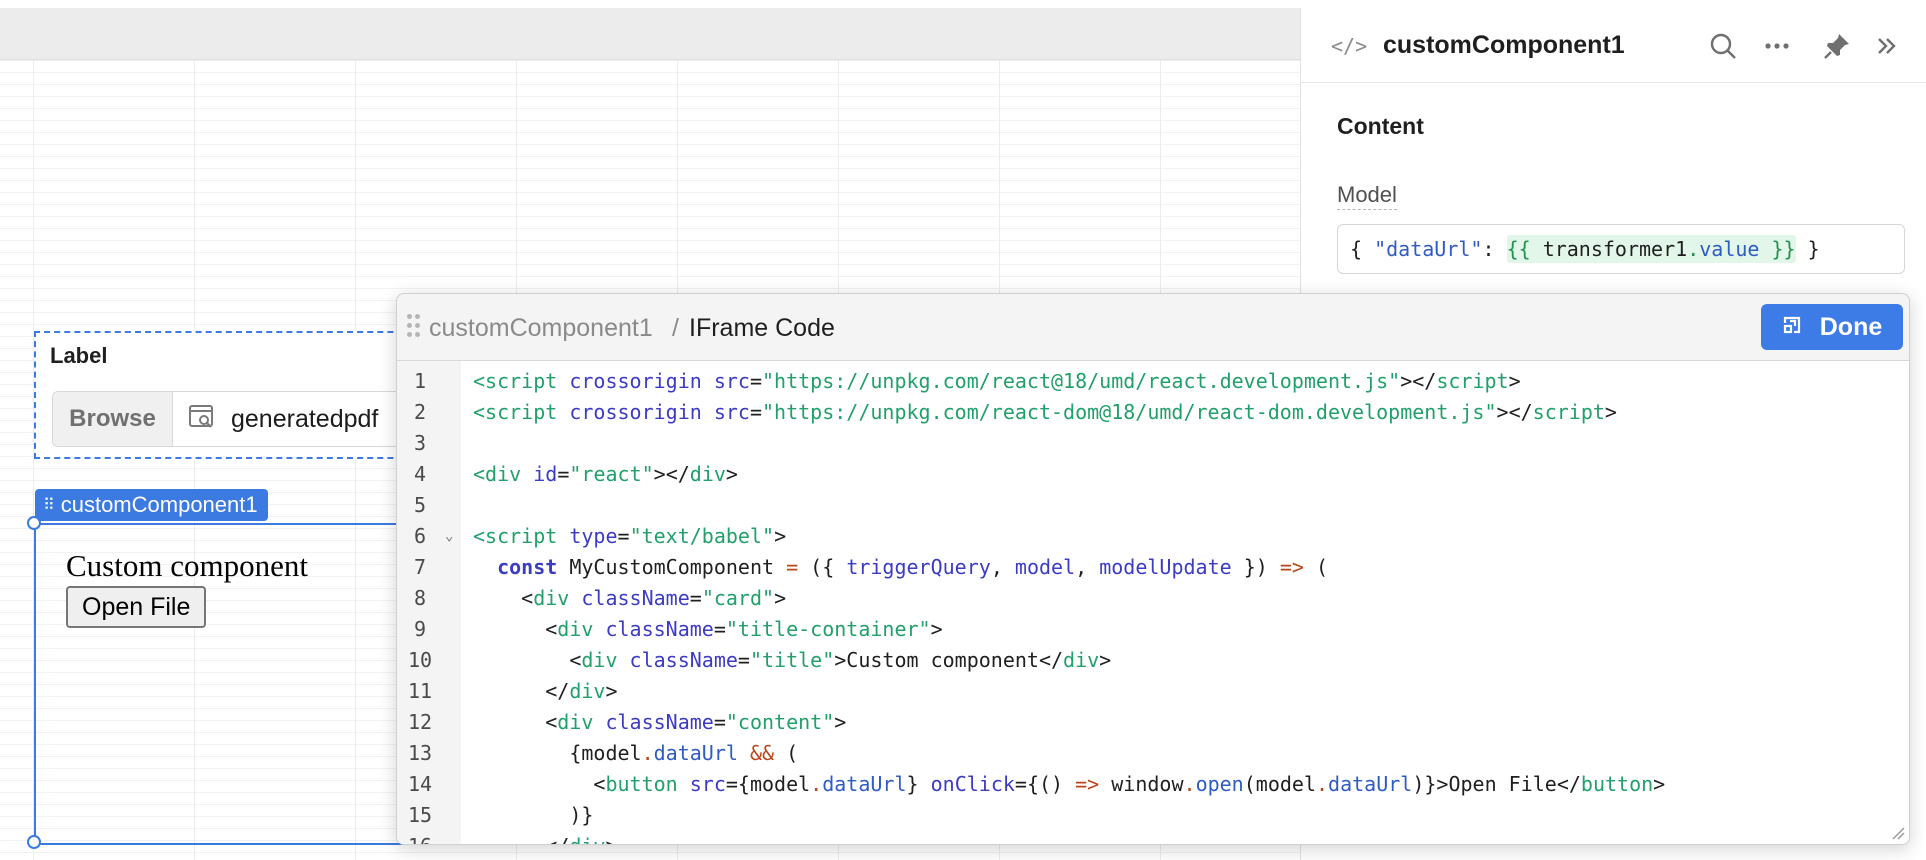  Describe the element at coordinates (34, 523) in the screenshot. I see `resize-handle-top-left` at that location.